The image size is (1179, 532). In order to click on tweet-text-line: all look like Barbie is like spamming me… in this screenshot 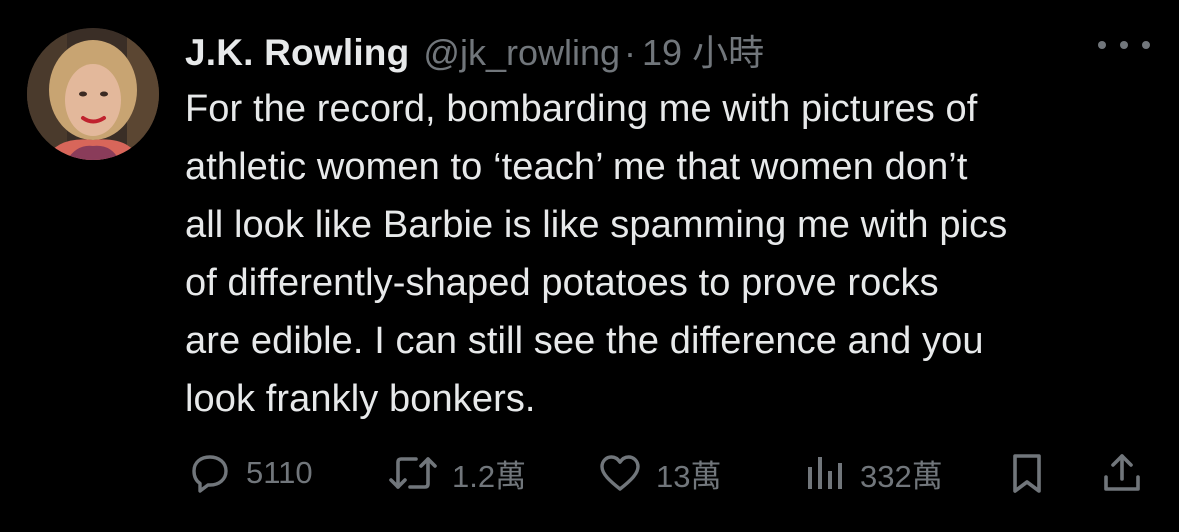, I will do `click(596, 225)`.